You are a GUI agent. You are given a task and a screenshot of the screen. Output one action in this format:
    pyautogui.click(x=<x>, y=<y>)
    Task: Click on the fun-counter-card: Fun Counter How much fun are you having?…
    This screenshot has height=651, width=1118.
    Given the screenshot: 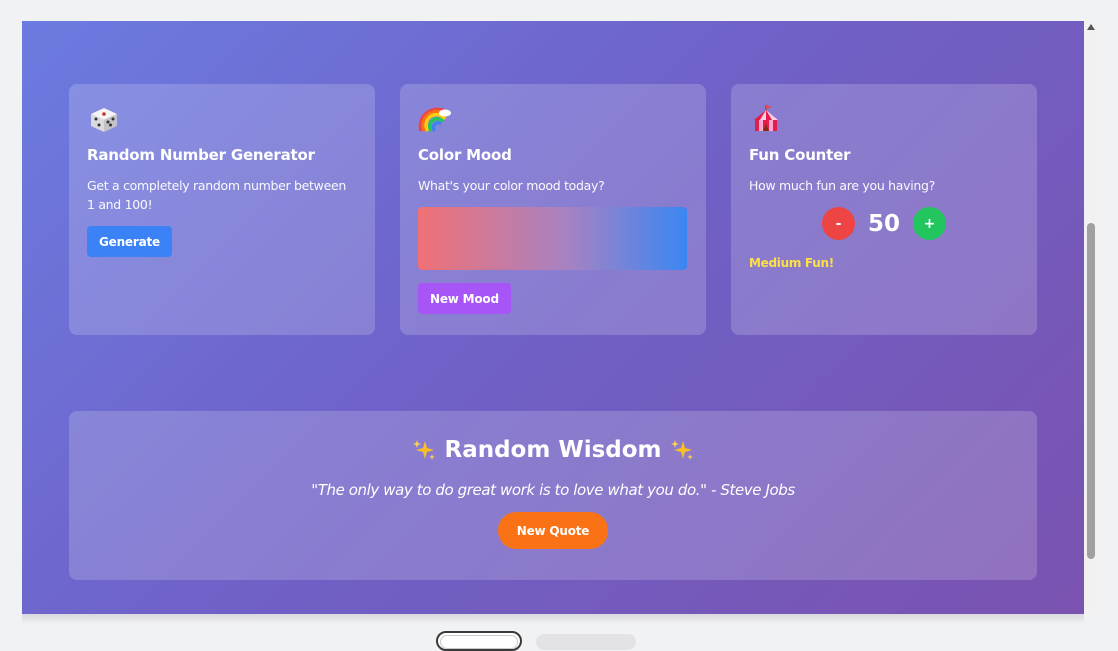 What is the action you would take?
    pyautogui.click(x=884, y=209)
    